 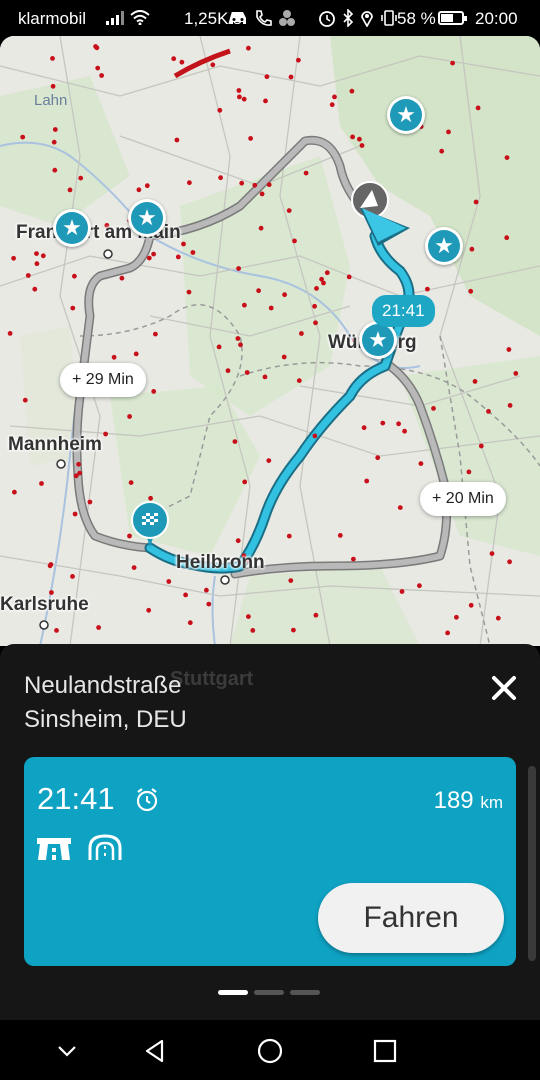 I want to click on arrival-time: 21:41, so click(x=76, y=798).